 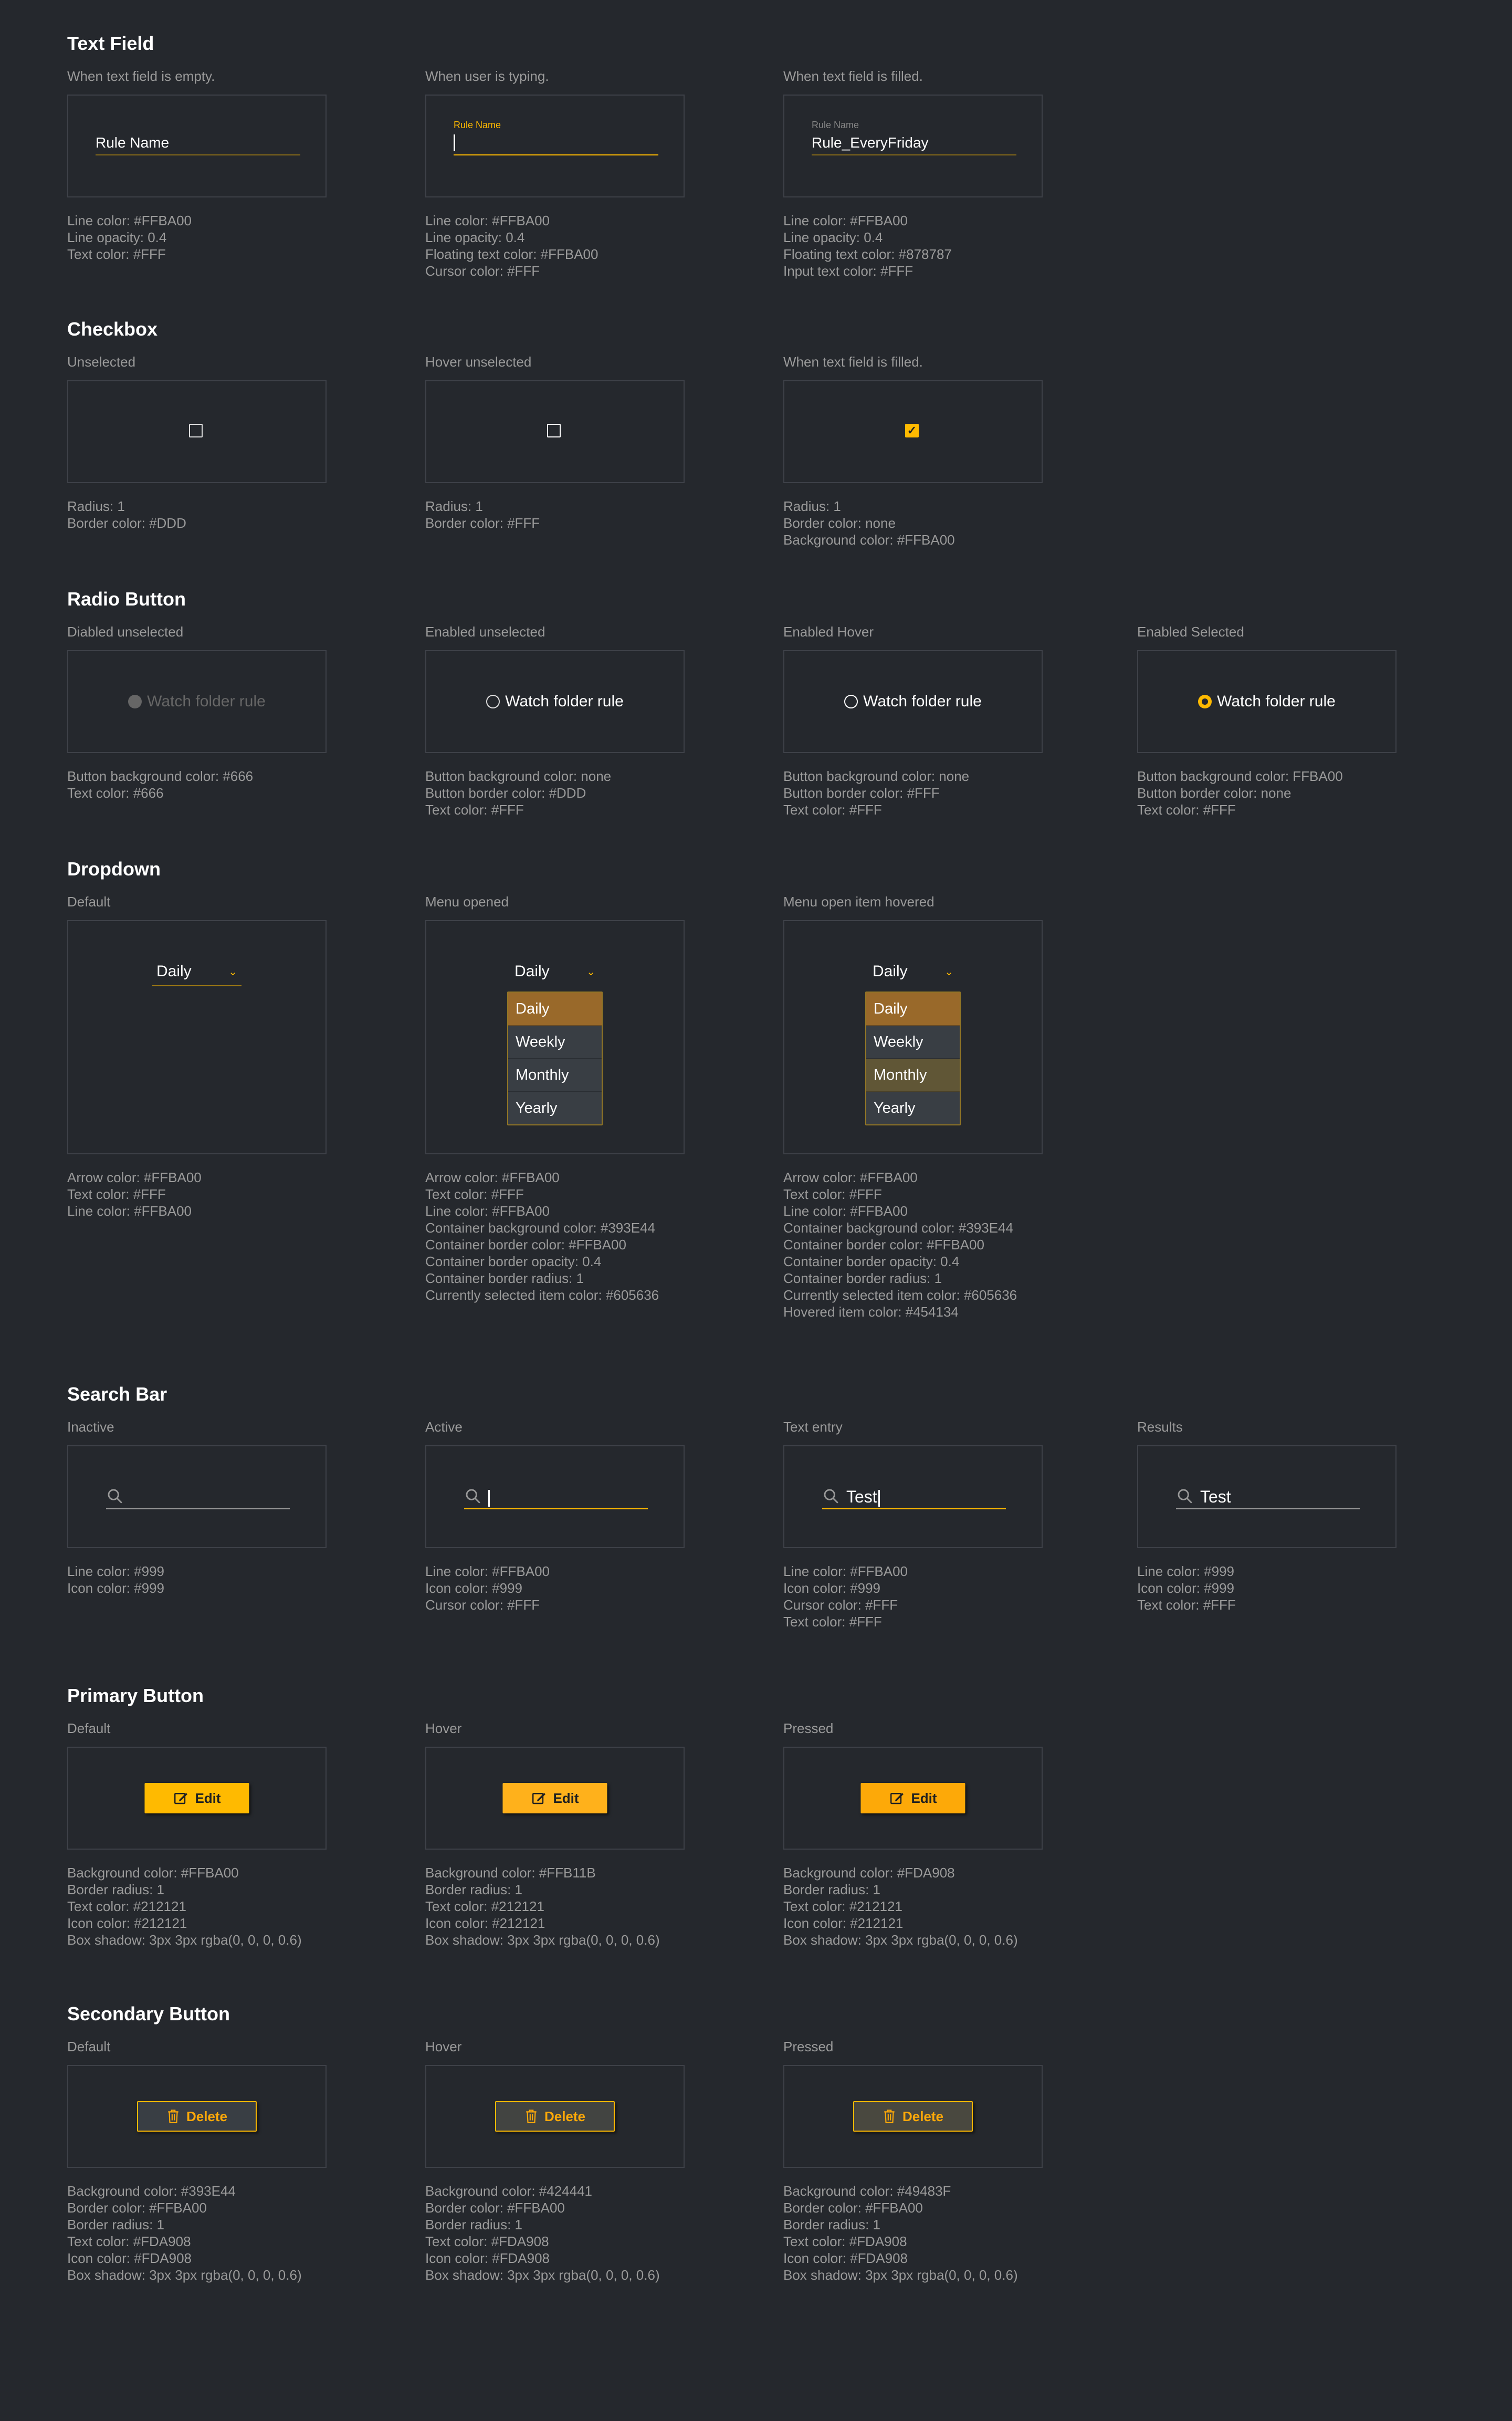 I want to click on search-query: Test, so click(x=861, y=1496).